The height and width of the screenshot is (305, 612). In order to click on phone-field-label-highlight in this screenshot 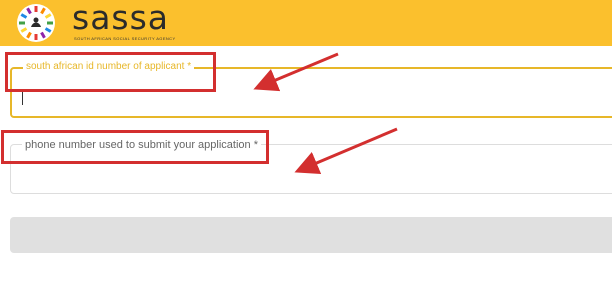, I will do `click(135, 147)`.